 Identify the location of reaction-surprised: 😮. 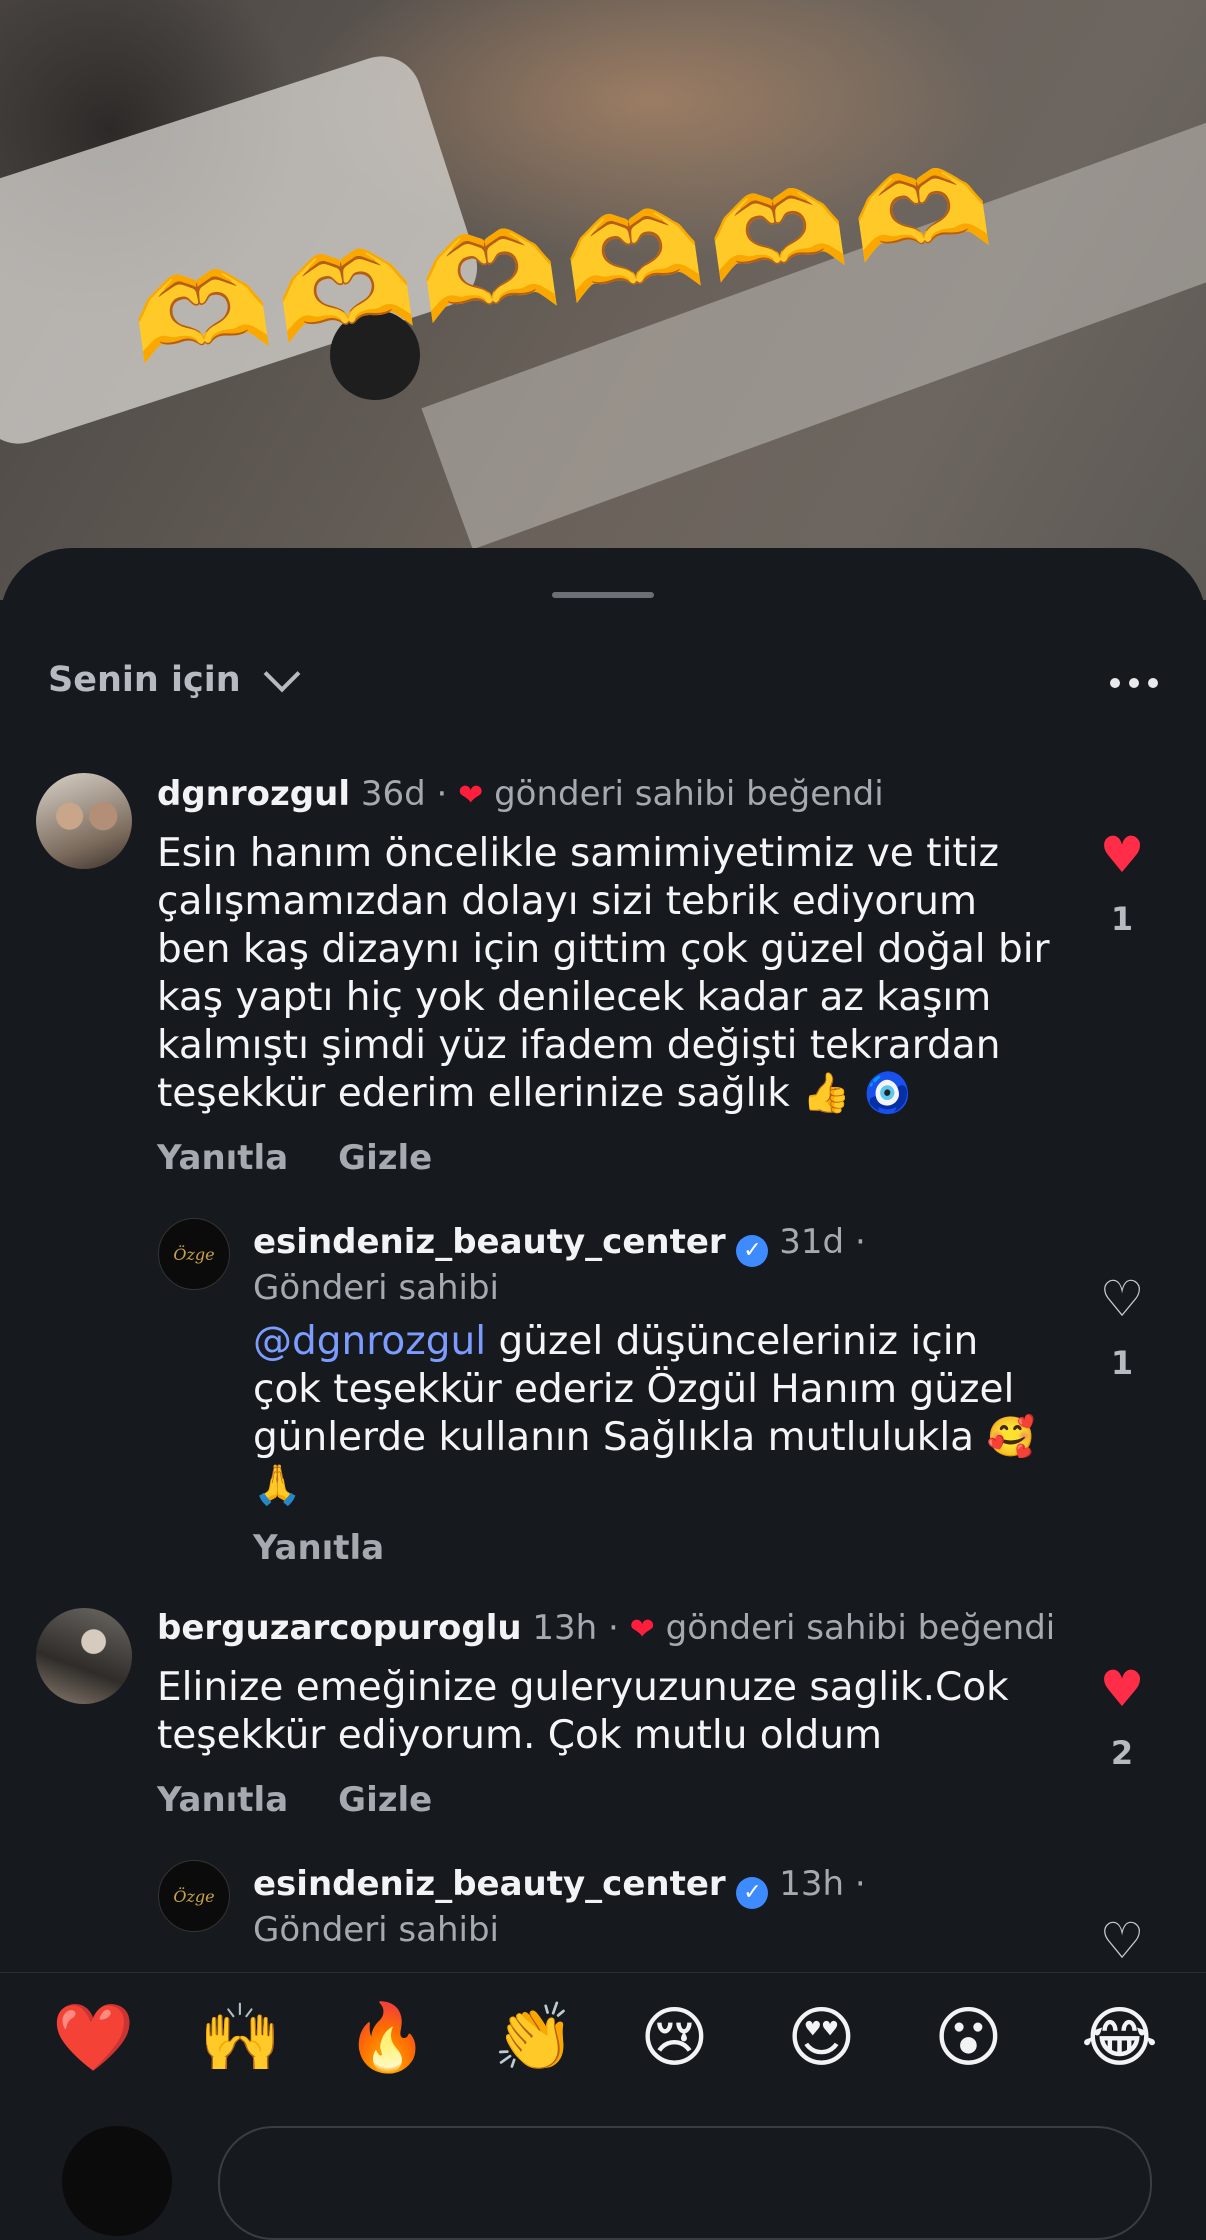
(968, 2038).